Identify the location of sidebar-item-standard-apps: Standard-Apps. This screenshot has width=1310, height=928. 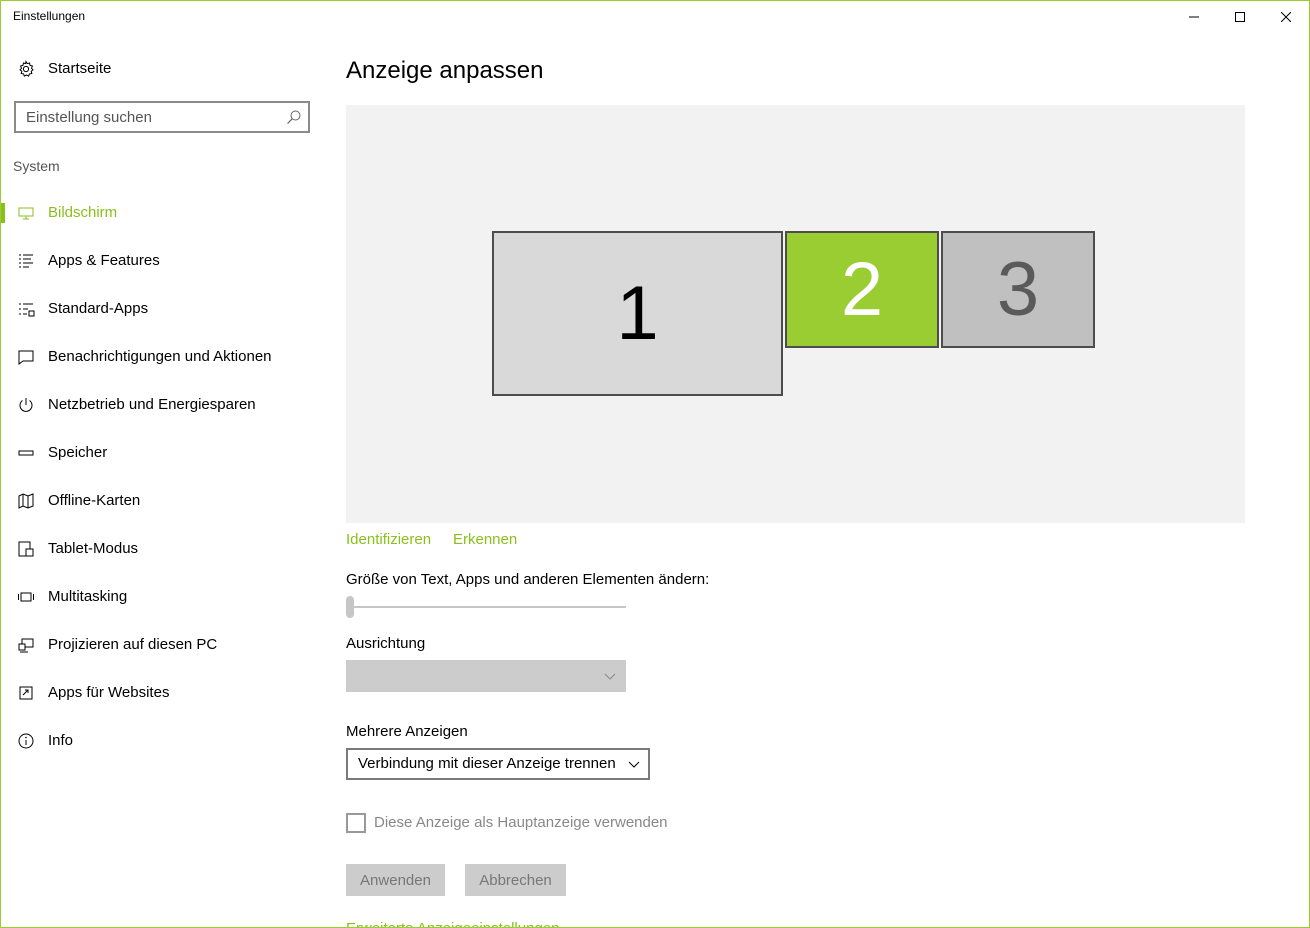
(162, 309).